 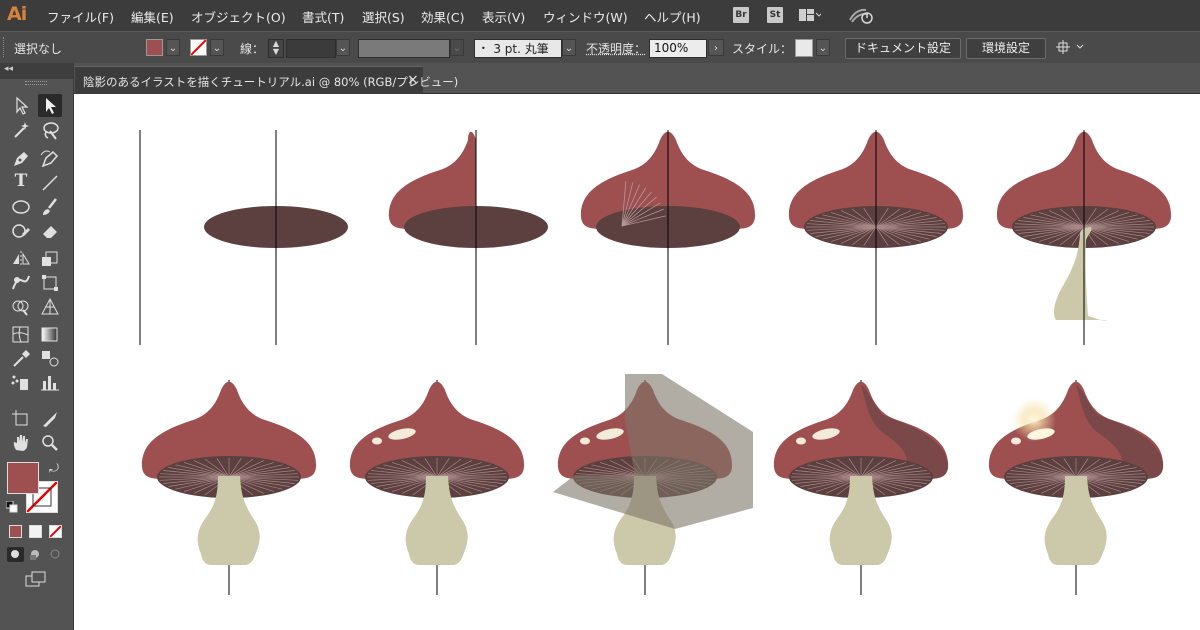 I want to click on eyedropper-icon, so click(x=21, y=358).